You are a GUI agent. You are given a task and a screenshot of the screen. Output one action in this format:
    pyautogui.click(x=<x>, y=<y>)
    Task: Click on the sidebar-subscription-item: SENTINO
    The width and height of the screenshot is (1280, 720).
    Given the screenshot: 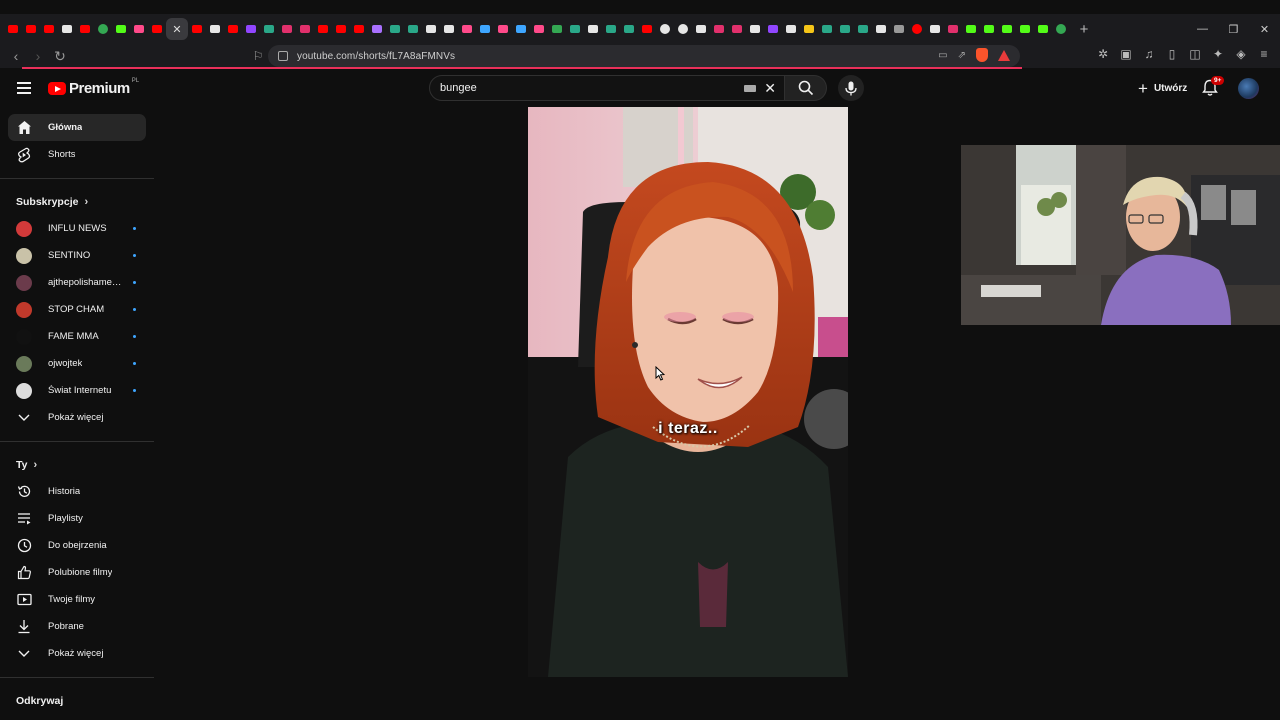 What is the action you would take?
    pyautogui.click(x=77, y=255)
    